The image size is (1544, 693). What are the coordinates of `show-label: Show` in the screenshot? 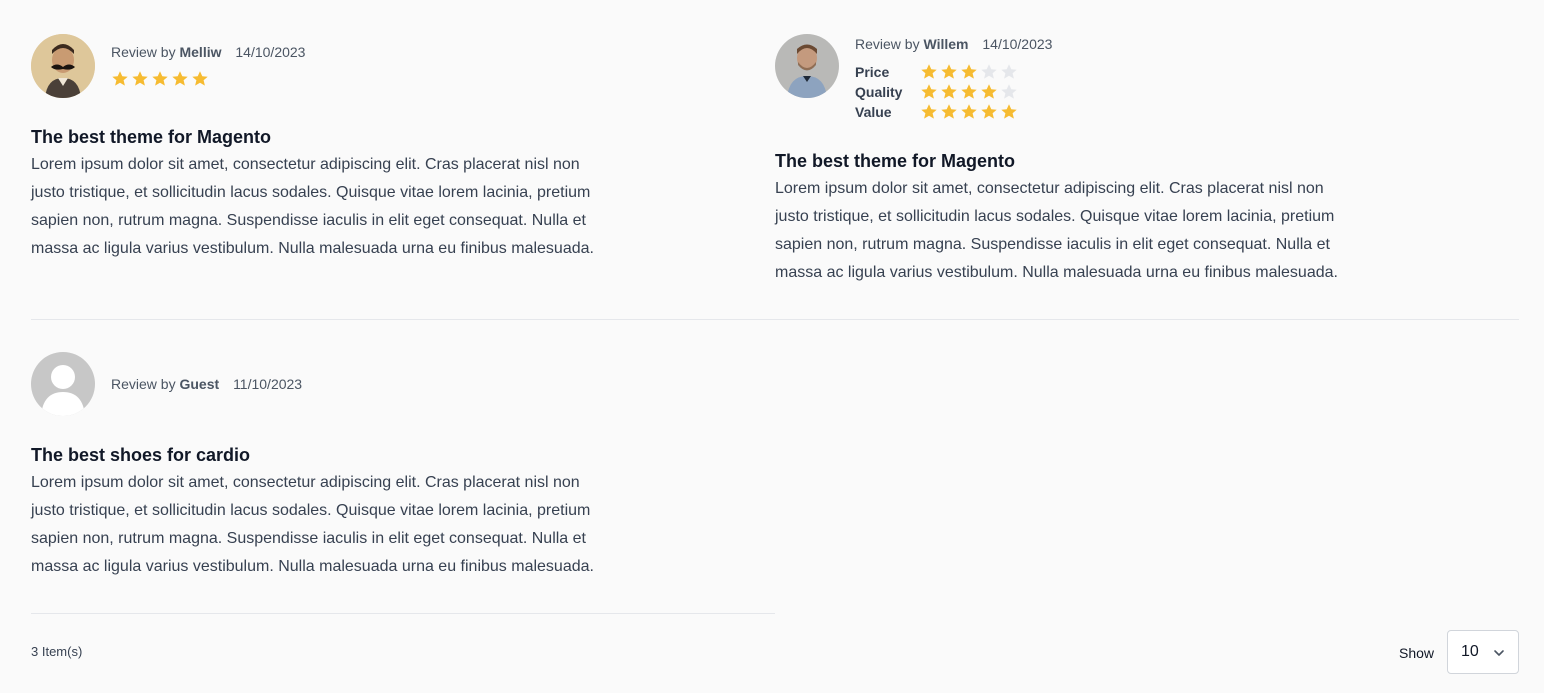 It's located at (1417, 653).